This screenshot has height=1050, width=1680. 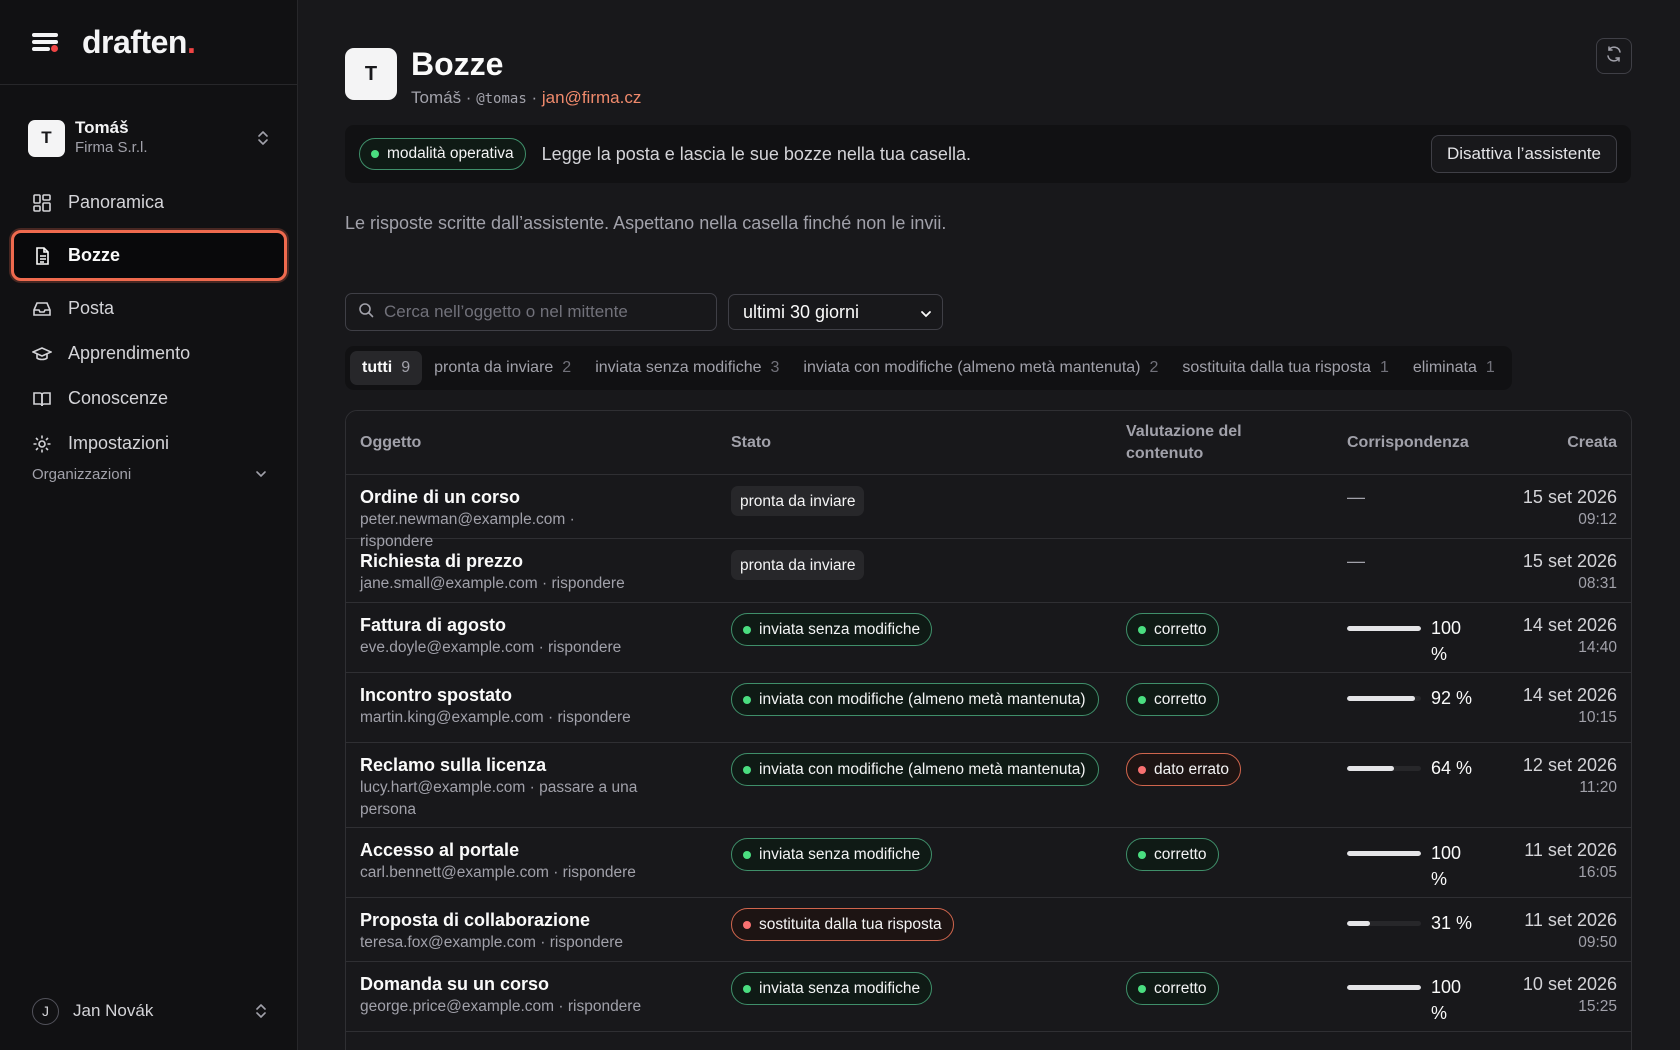 I want to click on row-subject: Ordine di un corso, so click(x=535, y=497).